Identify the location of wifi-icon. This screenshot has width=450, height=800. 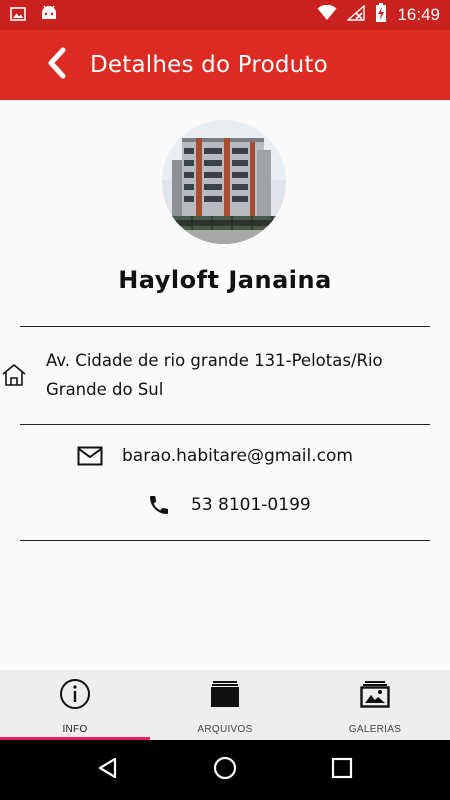
(327, 14).